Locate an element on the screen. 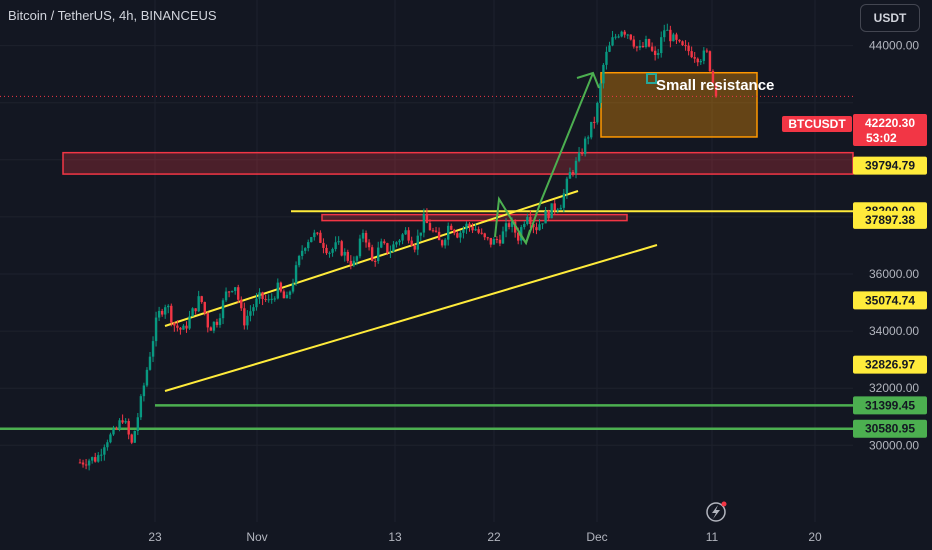  price-tag-text-37897.38: 37897.38 is located at coordinates (890, 220).